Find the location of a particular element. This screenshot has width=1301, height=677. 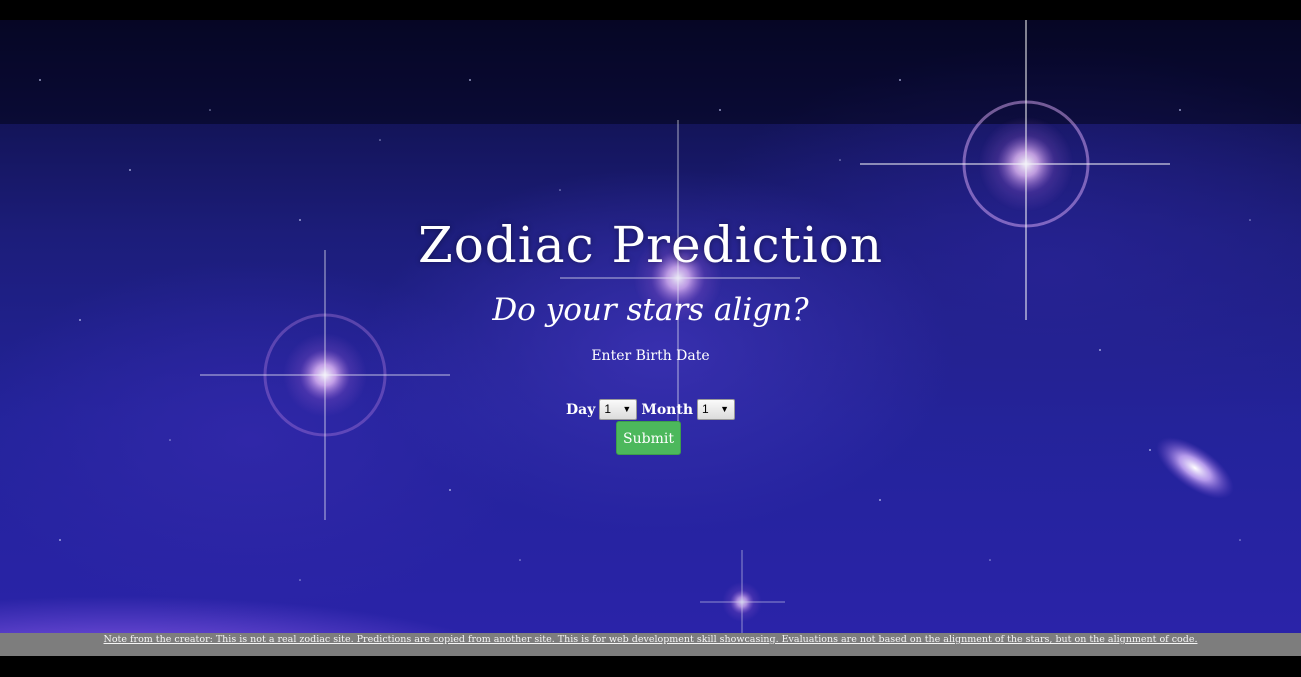

month-select: 1 ▼ is located at coordinates (716, 409).